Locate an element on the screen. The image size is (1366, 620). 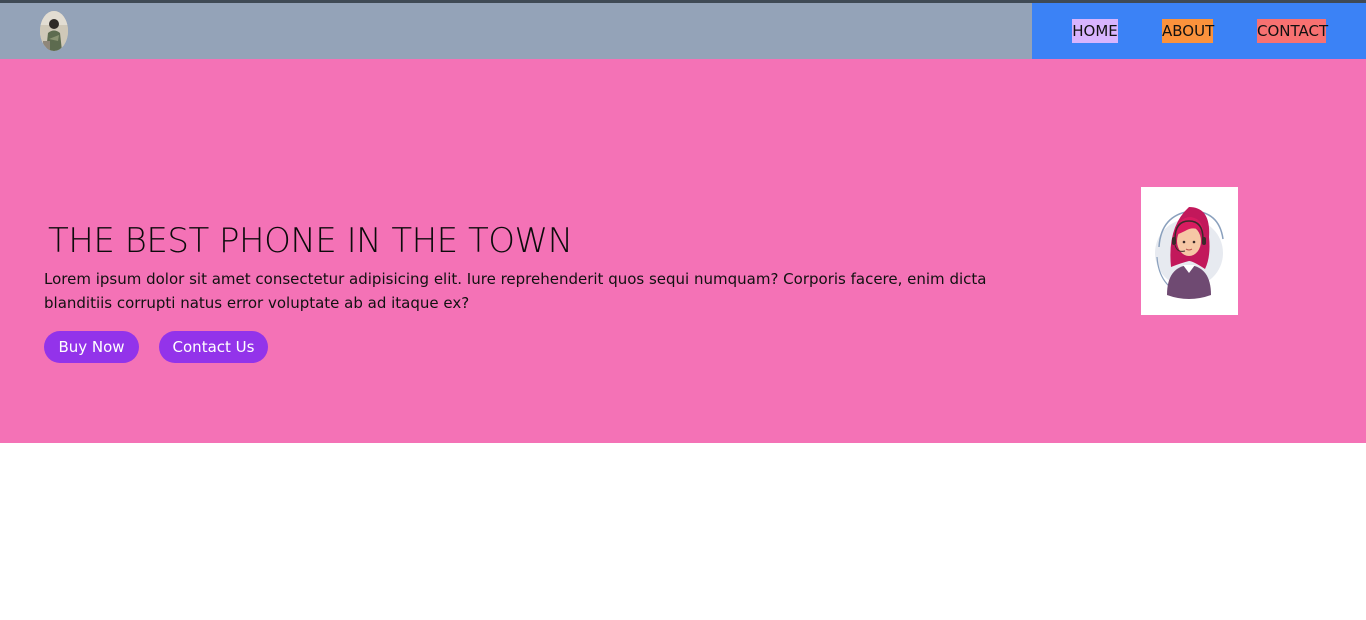
support-agent-illustration-icon is located at coordinates (1189, 251).